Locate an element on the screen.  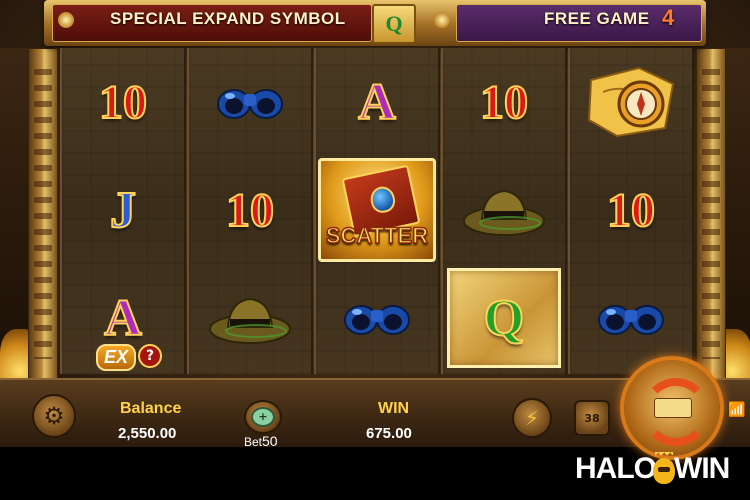
gear-icon: ⚙ is located at coordinates (54, 416).